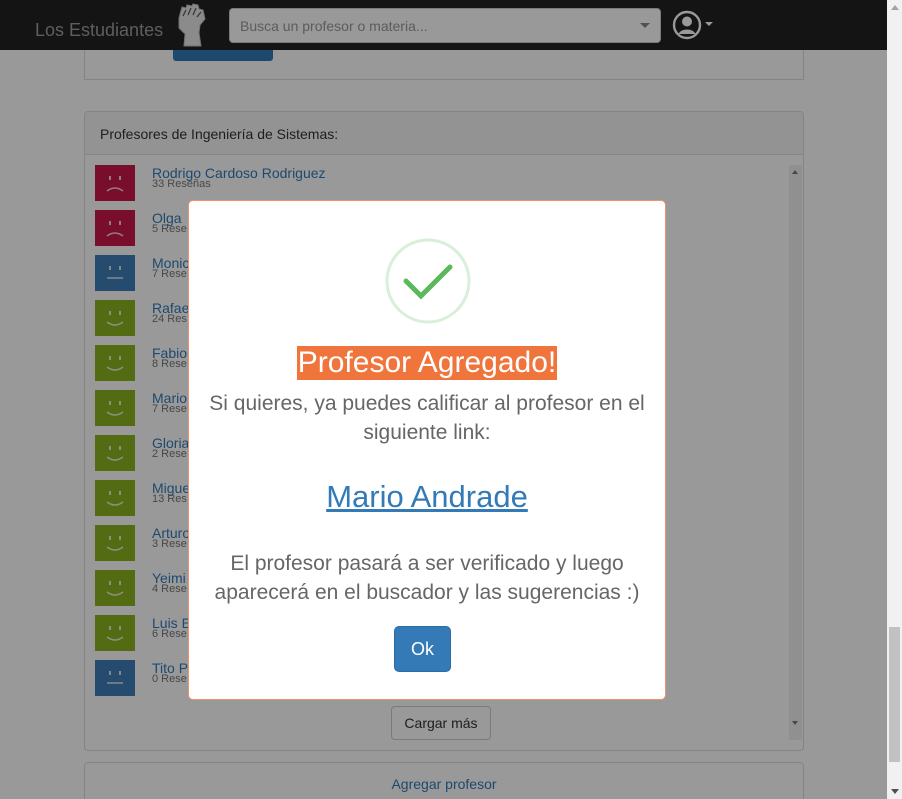 The width and height of the screenshot is (902, 799). I want to click on check-icon, so click(428, 281).